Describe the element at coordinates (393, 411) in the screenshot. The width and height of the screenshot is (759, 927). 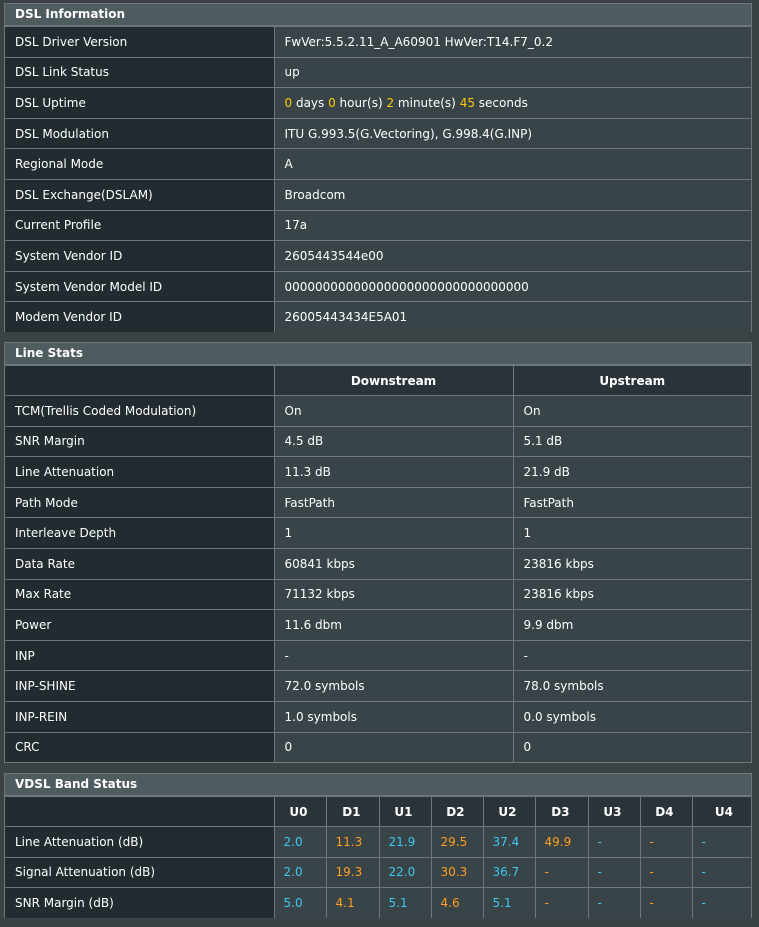
I see `tcm-downstream: On` at that location.